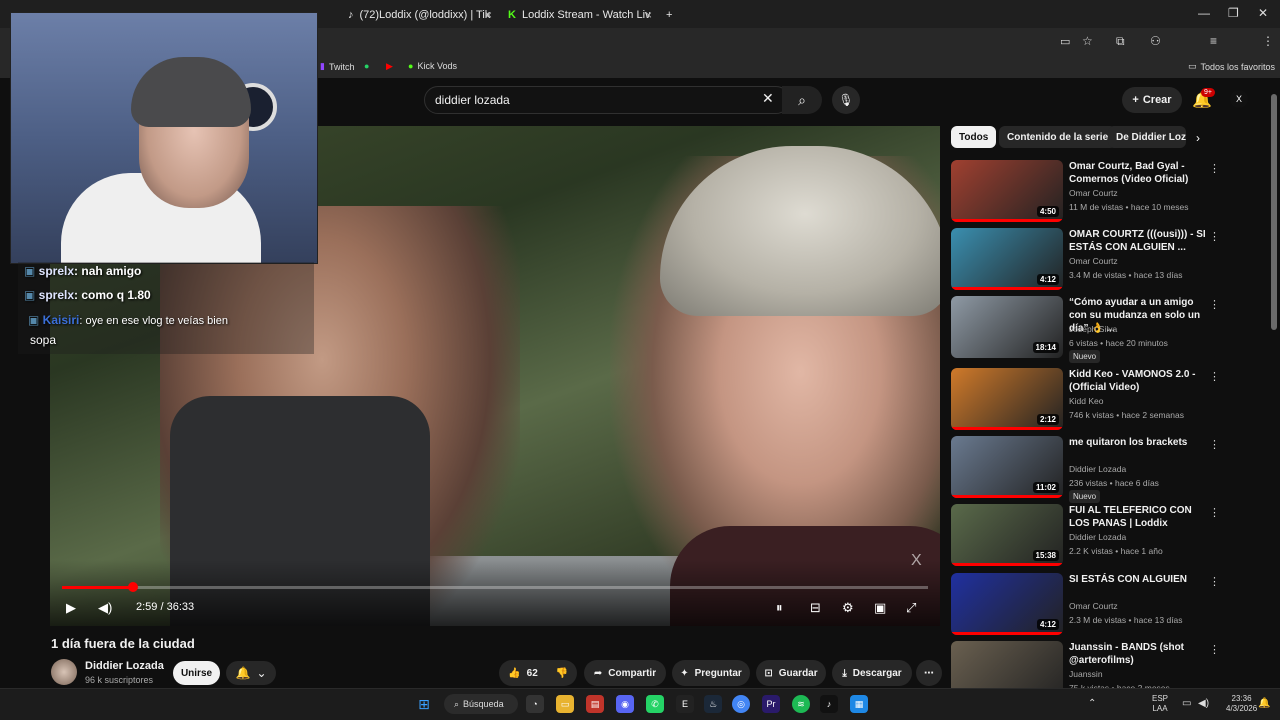  What do you see at coordinates (625, 704) in the screenshot?
I see `discord-icon: ◉` at bounding box center [625, 704].